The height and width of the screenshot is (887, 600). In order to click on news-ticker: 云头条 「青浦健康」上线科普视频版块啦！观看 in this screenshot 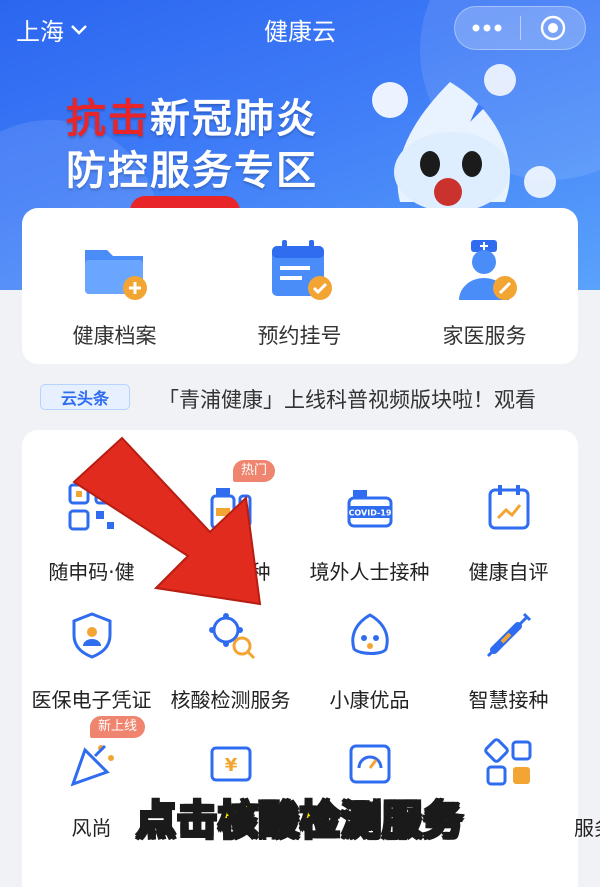, I will do `click(300, 397)`.